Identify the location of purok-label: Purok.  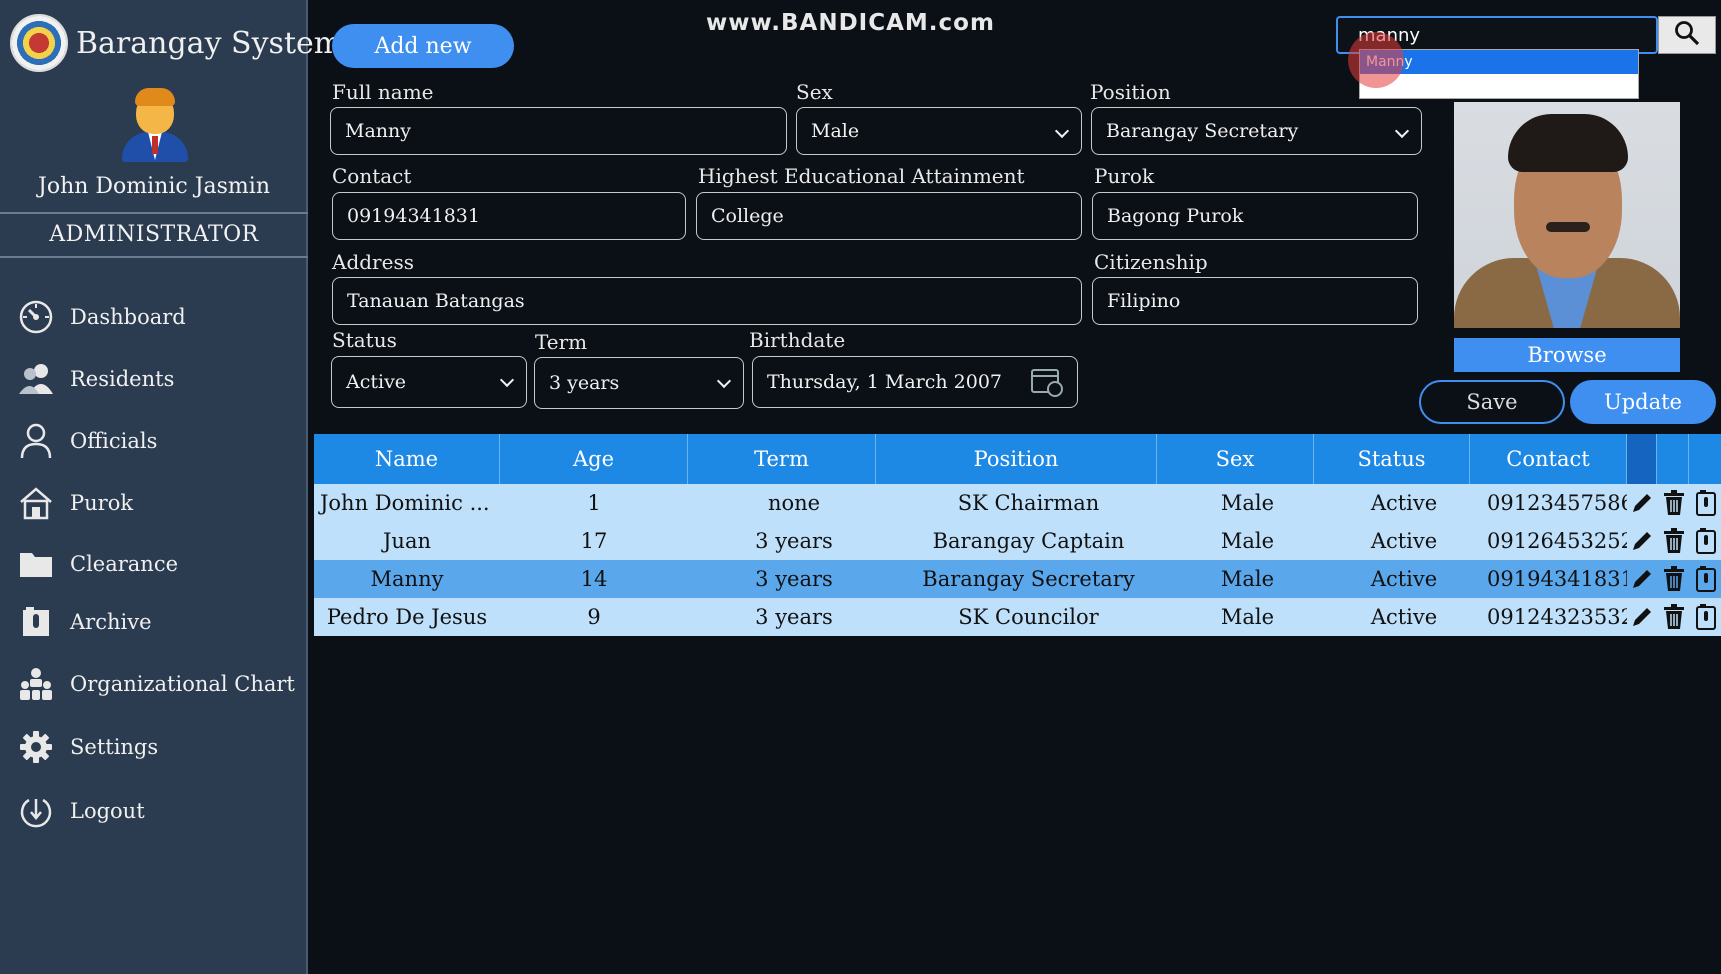
(1124, 176).